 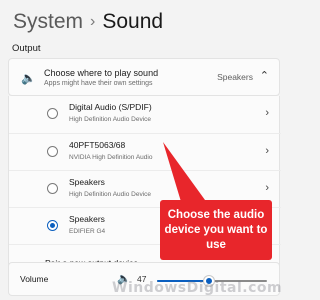 I want to click on watermark: WindowsDigital.com, so click(x=197, y=288).